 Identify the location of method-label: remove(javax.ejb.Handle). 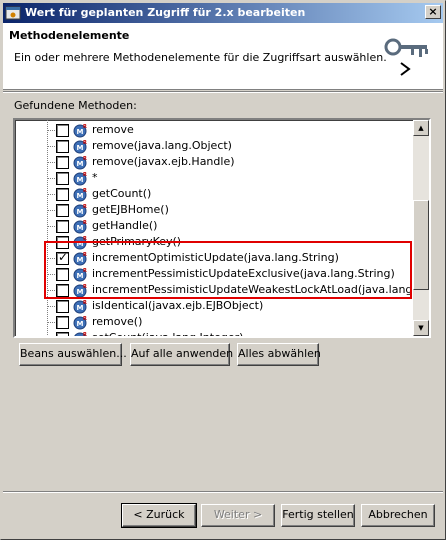
(163, 161).